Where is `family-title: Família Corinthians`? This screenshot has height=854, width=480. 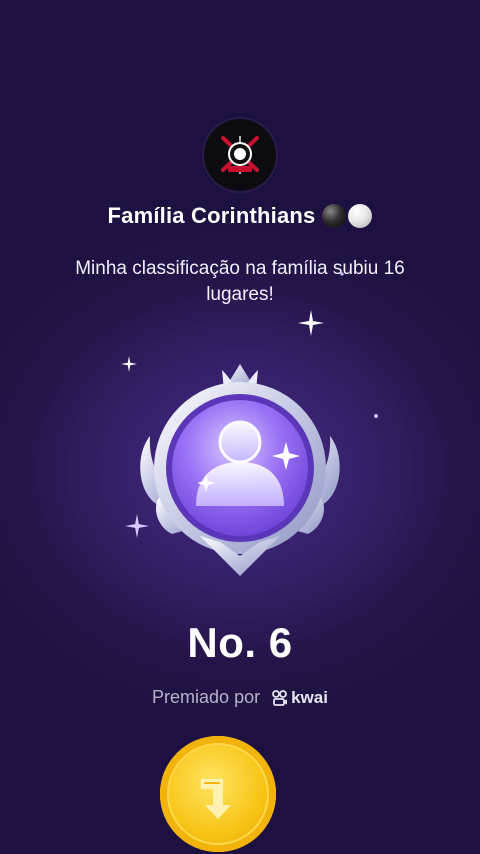
family-title: Família Corinthians is located at coordinates (240, 216).